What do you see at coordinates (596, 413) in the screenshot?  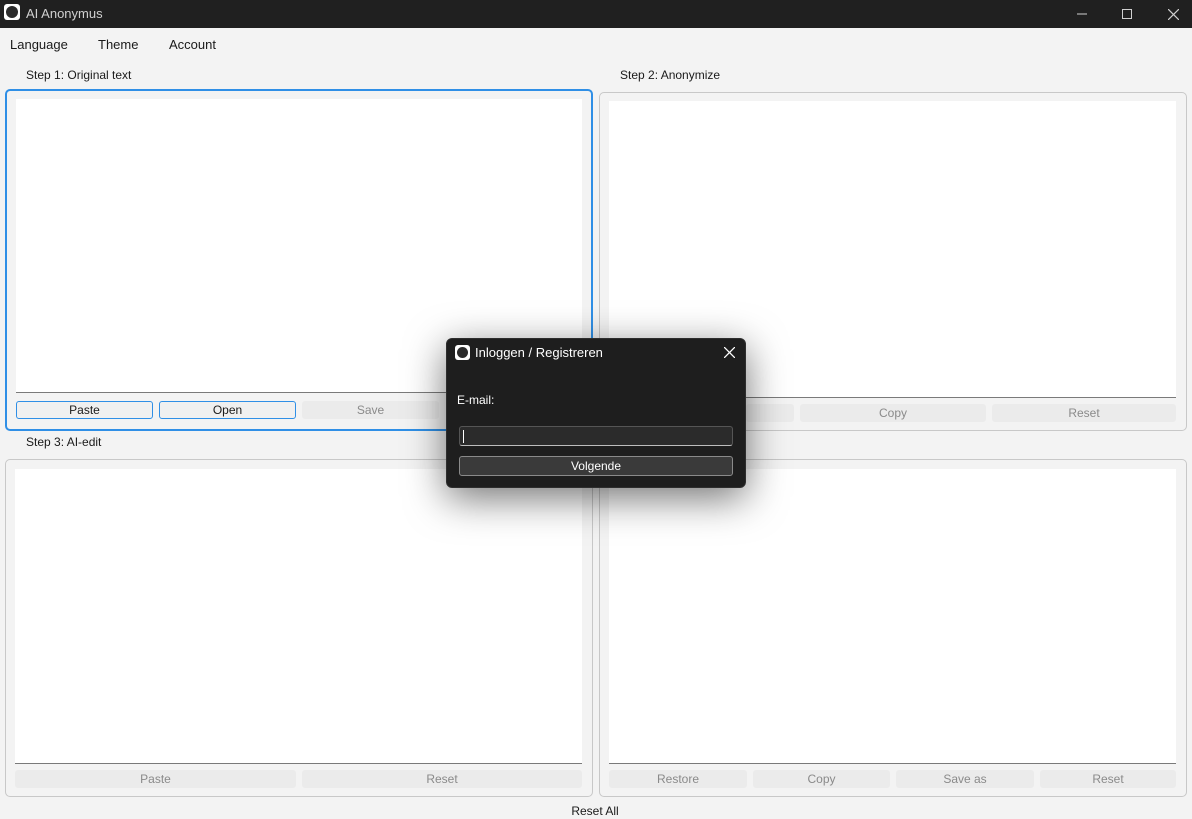 I see `login-dialog: Inloggen / Registreren E-mail: Volgende` at bounding box center [596, 413].